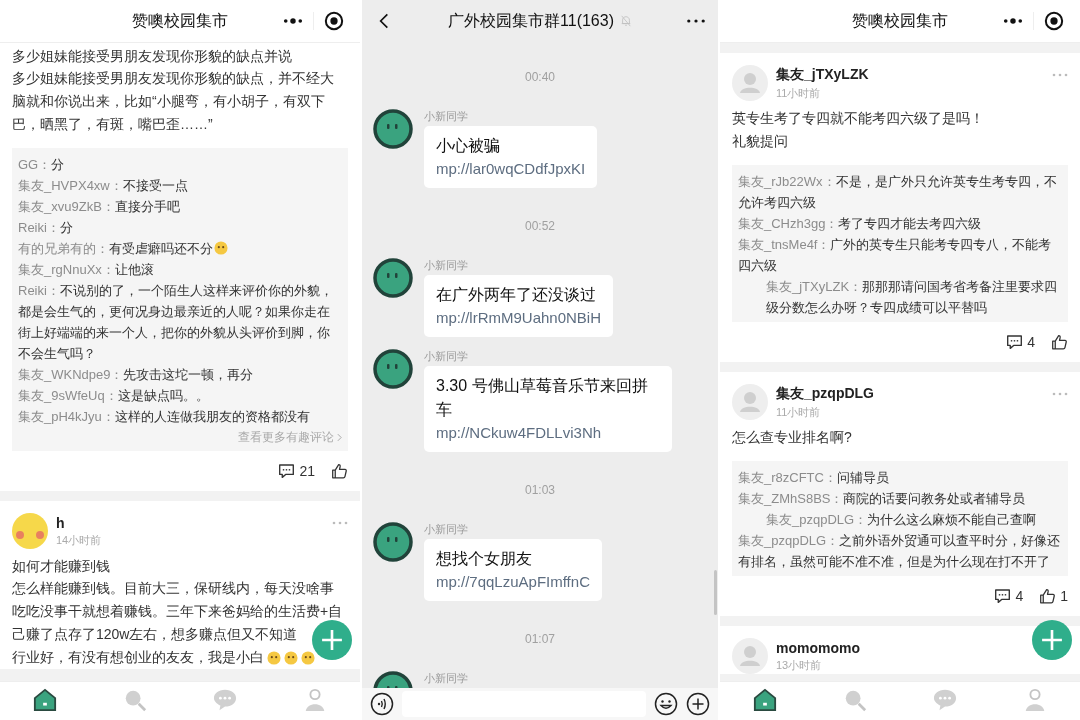  I want to click on comment: 集友_xvu9ZkB：直接分手吧, so click(99, 206).